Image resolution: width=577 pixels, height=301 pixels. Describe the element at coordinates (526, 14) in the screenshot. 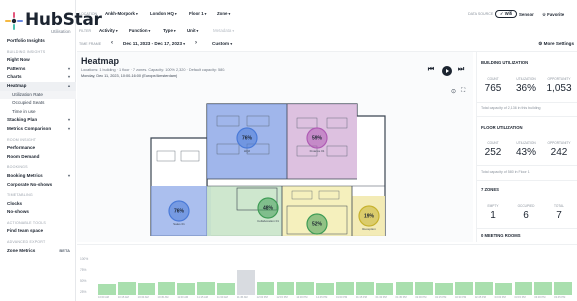

I see `data-source-sensor-button: Sensor` at that location.